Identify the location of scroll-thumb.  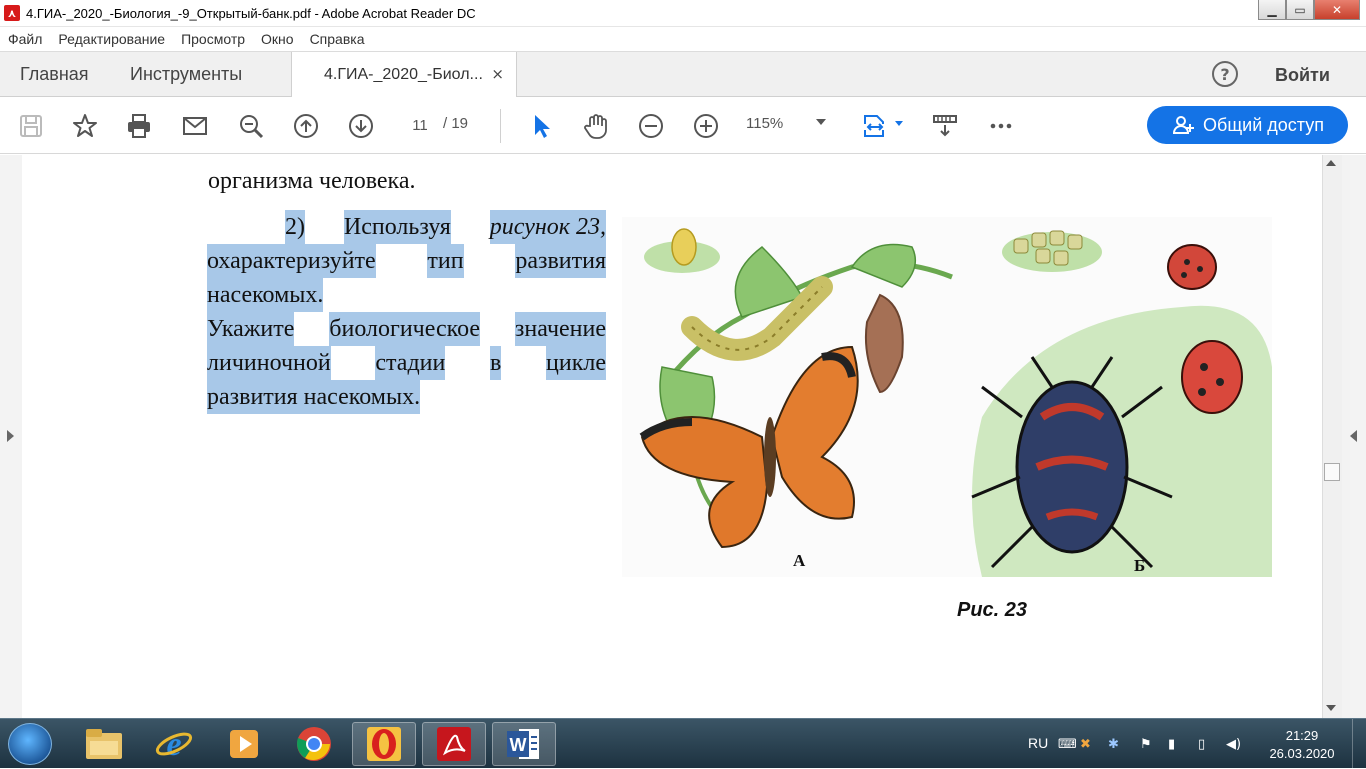
(1332, 472).